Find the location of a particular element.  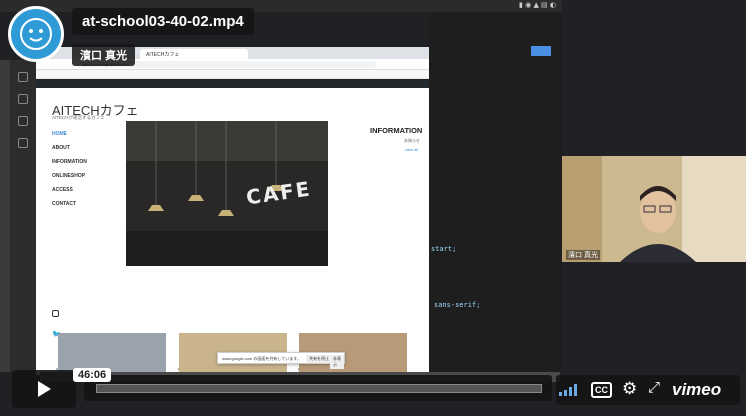

card-image is located at coordinates (112, 353).